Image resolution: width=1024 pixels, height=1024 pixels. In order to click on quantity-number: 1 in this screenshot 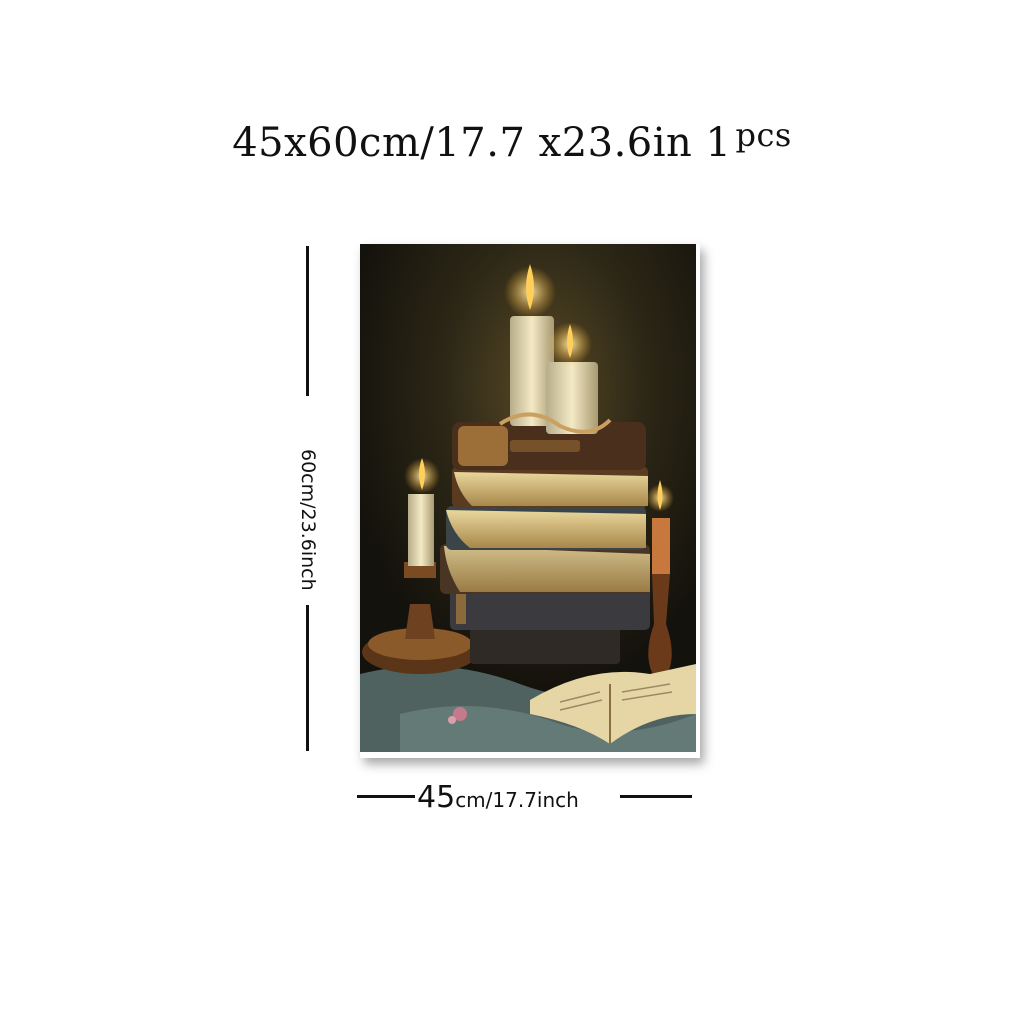, I will do `click(718, 143)`.